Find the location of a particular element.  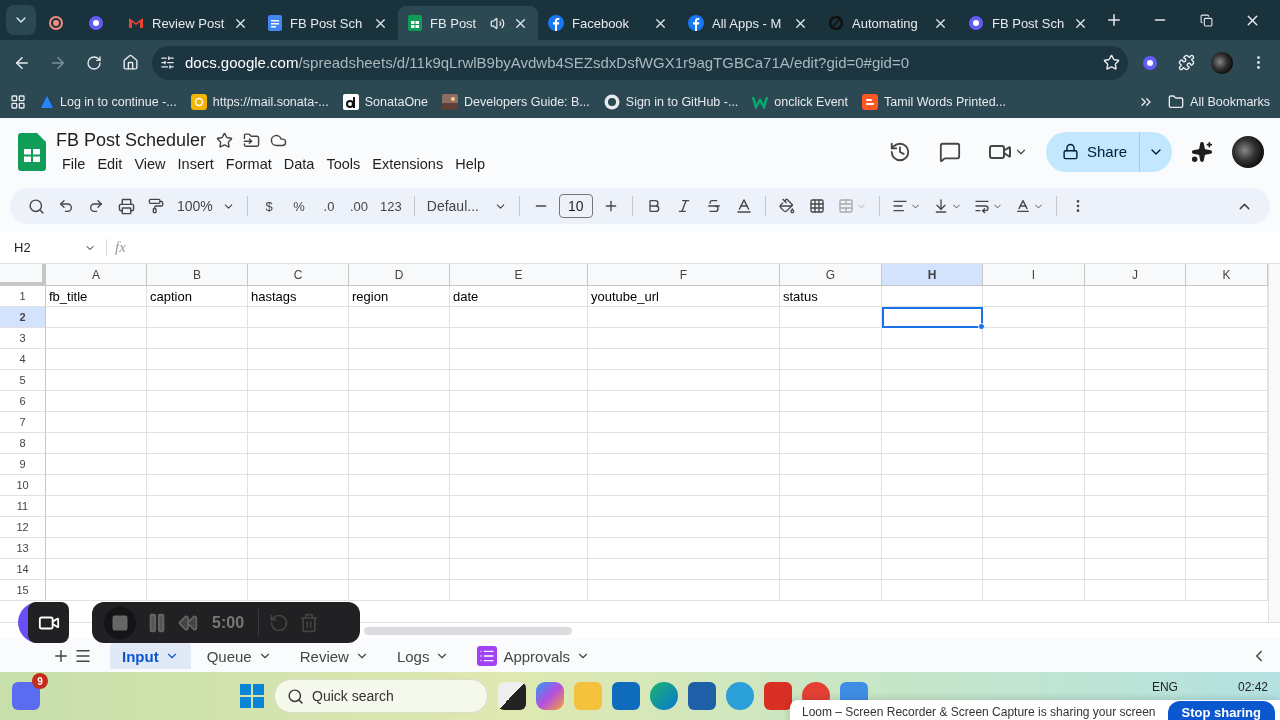

bookmark-star-icon is located at coordinates (1111, 62).